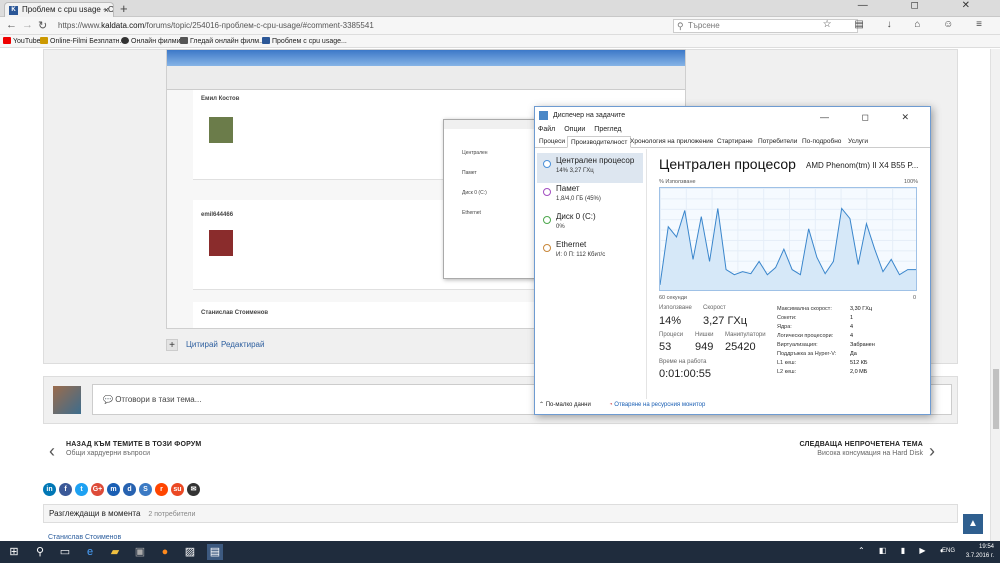  I want to click on language-indicator: ENG, so click(948, 551).